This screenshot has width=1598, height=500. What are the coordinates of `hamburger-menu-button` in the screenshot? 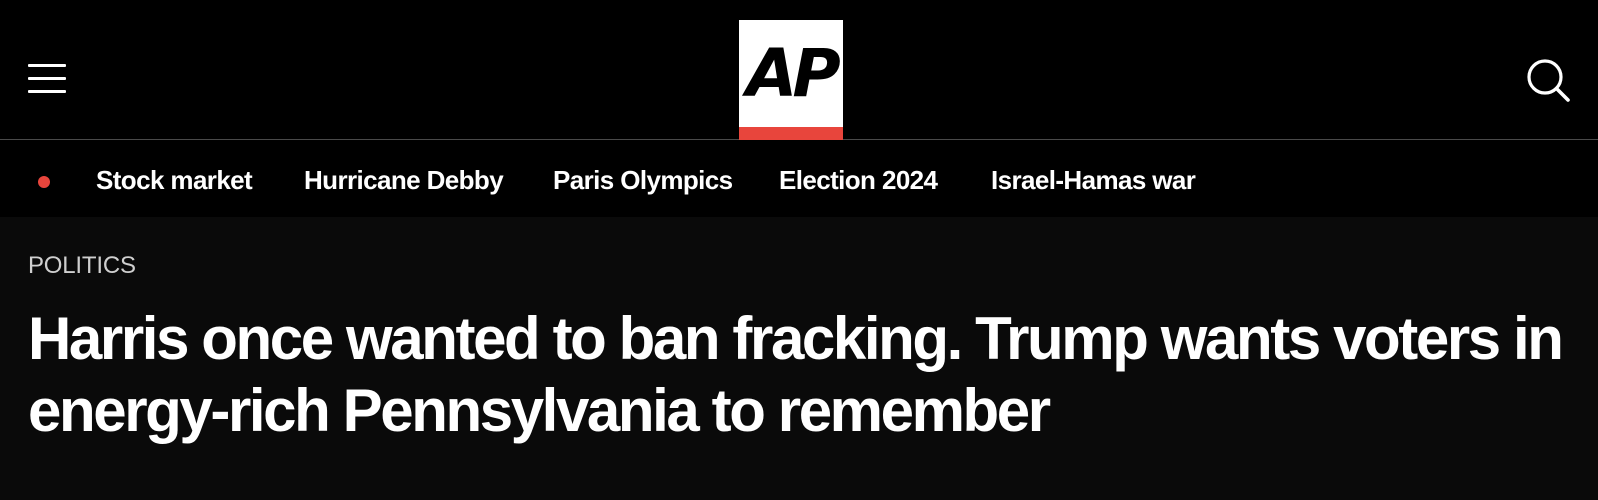 It's located at (47, 79).